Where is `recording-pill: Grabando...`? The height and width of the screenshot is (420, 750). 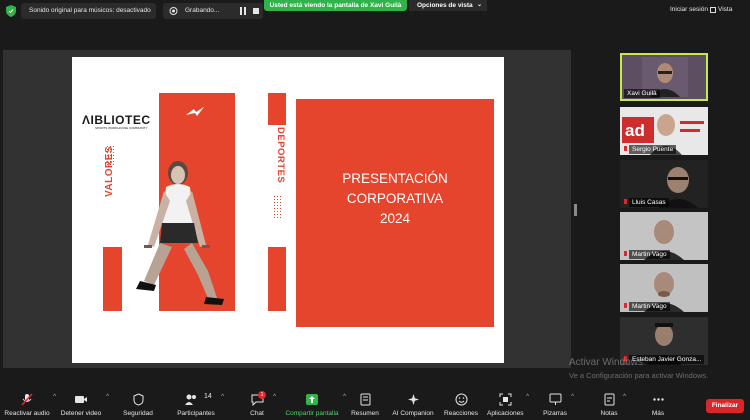 recording-pill: Grabando... is located at coordinates (213, 11).